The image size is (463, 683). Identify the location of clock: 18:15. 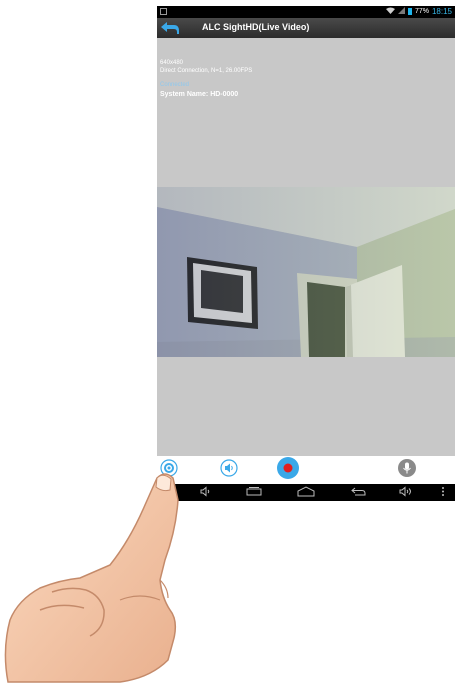
(441, 11).